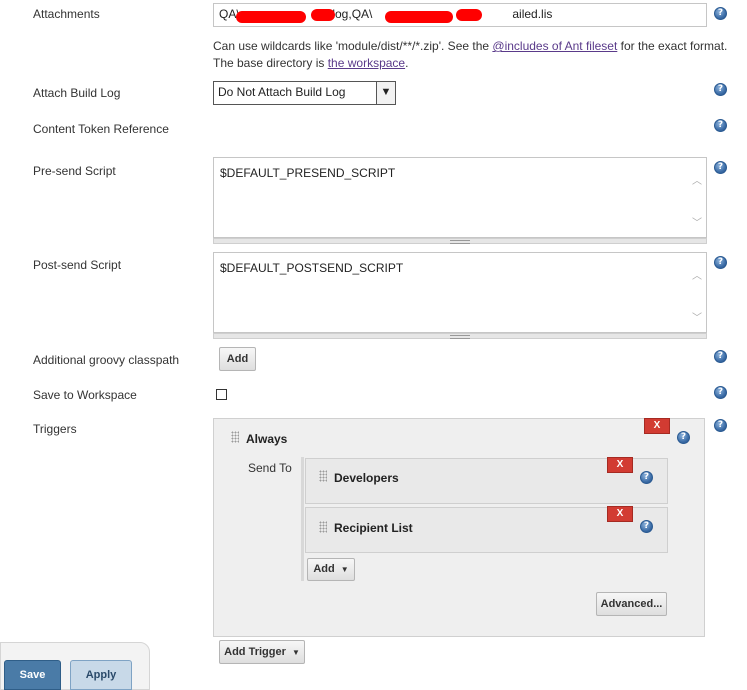 This screenshot has height=690, width=747. Describe the element at coordinates (85, 395) in the screenshot. I see `save-workspace-label: Save to Workspace` at that location.